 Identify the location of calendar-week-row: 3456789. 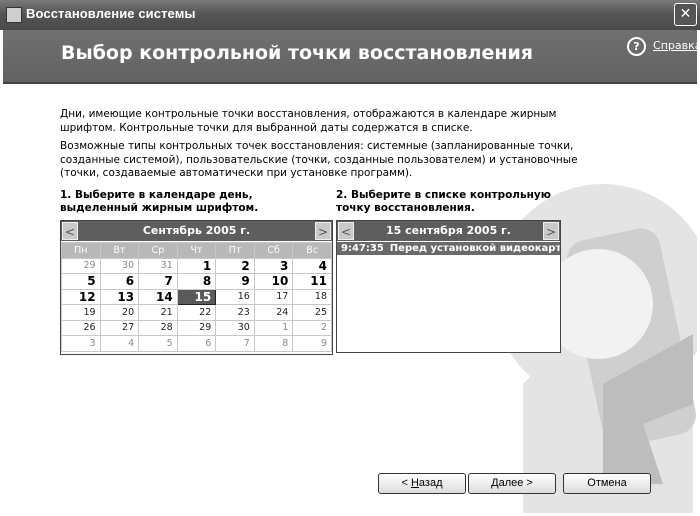
(196, 343).